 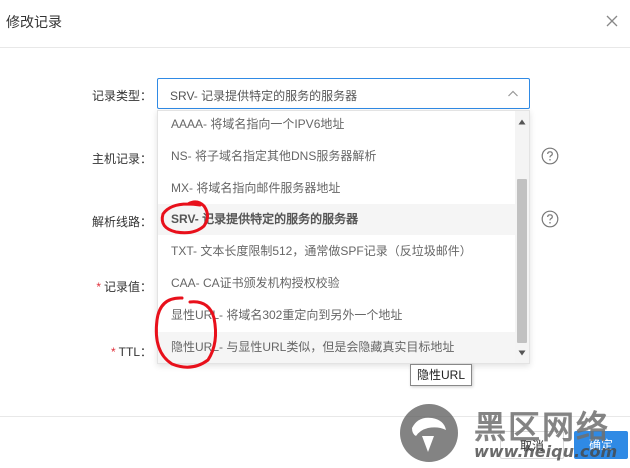 I want to click on record-type-selected-value: SRV- 记录提供特定的服务的服务器, so click(x=264, y=96).